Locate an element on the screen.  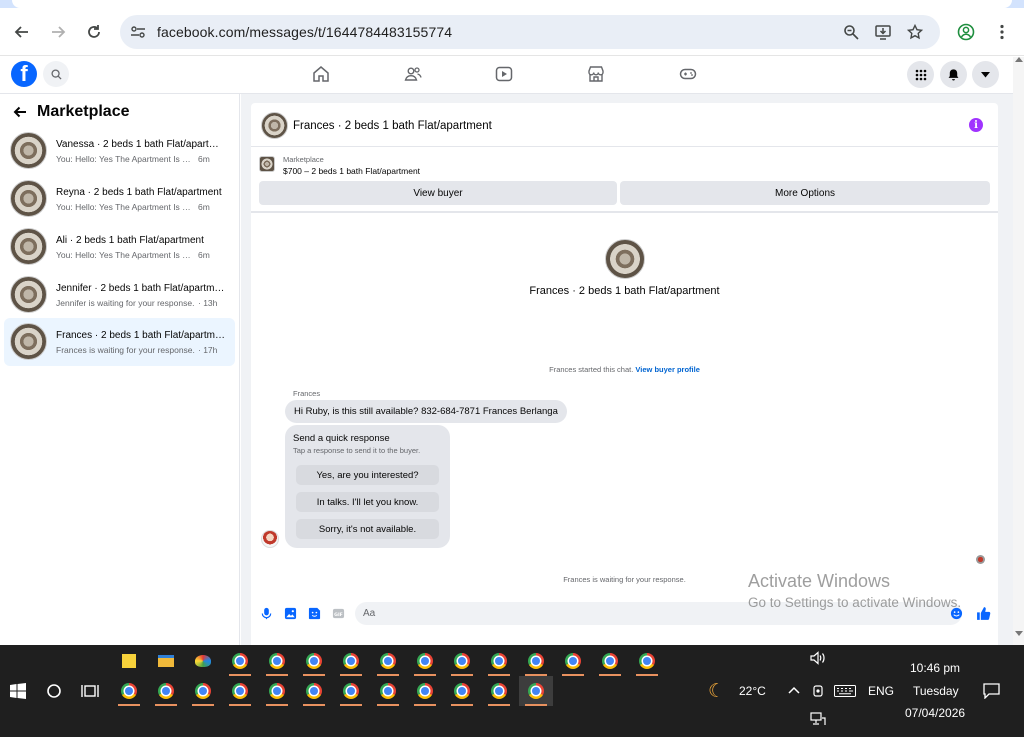
seen-indicator is located at coordinates (980, 559).